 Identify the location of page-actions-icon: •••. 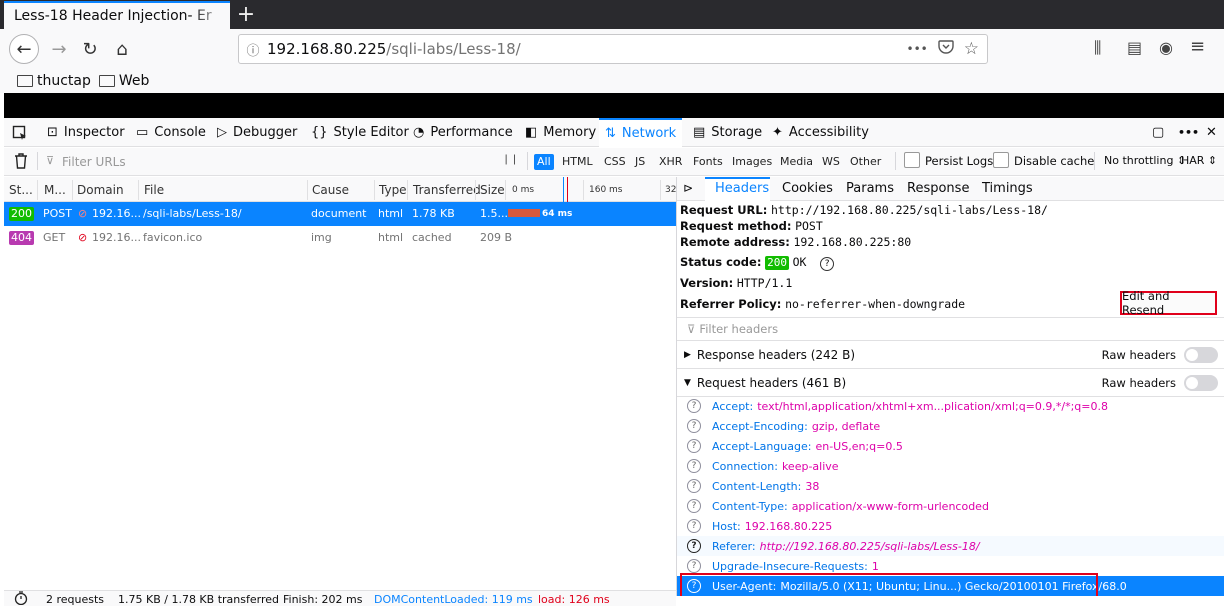
(917, 49).